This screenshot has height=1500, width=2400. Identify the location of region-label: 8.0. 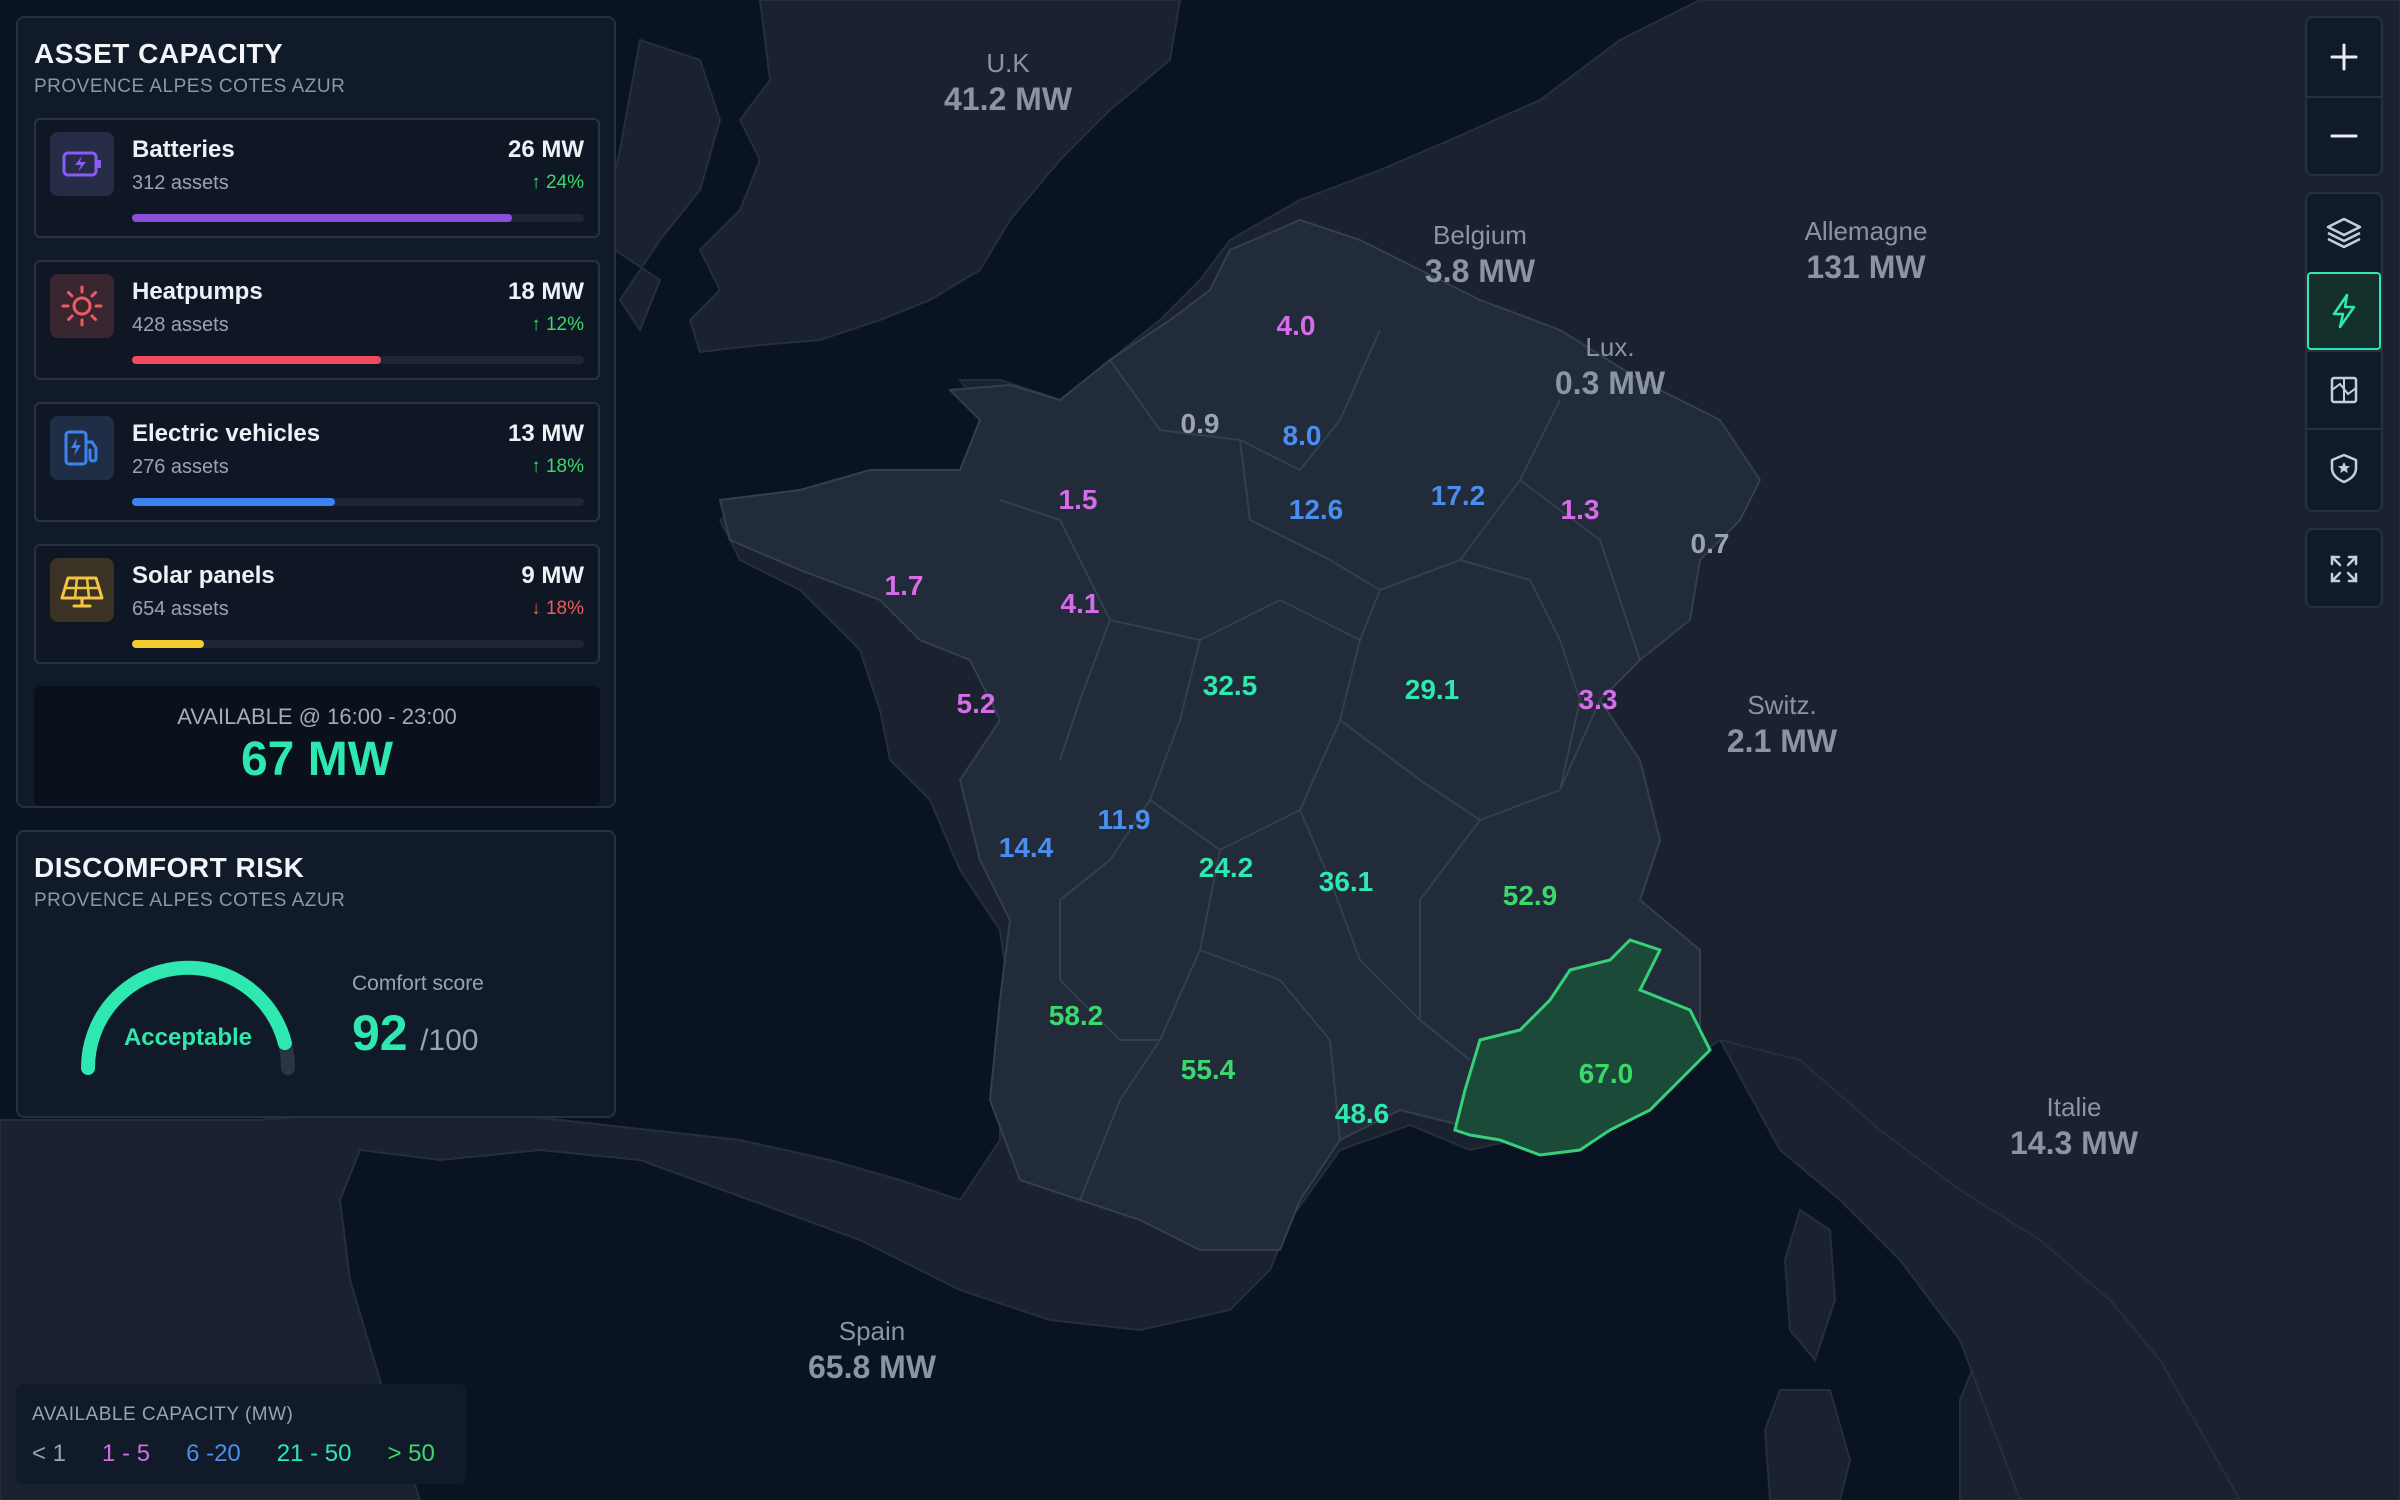
(1302, 436).